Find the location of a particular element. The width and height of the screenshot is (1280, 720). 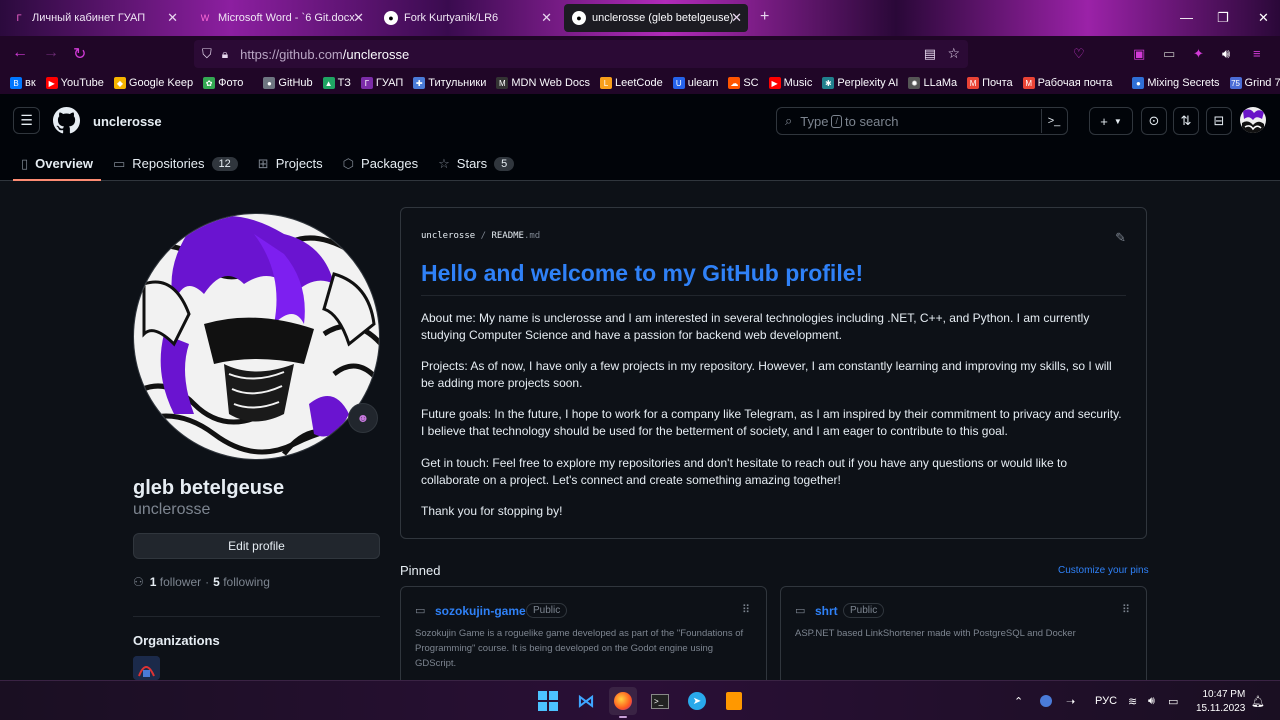

bookmark-item: ✿ Фото is located at coordinates (223, 83).